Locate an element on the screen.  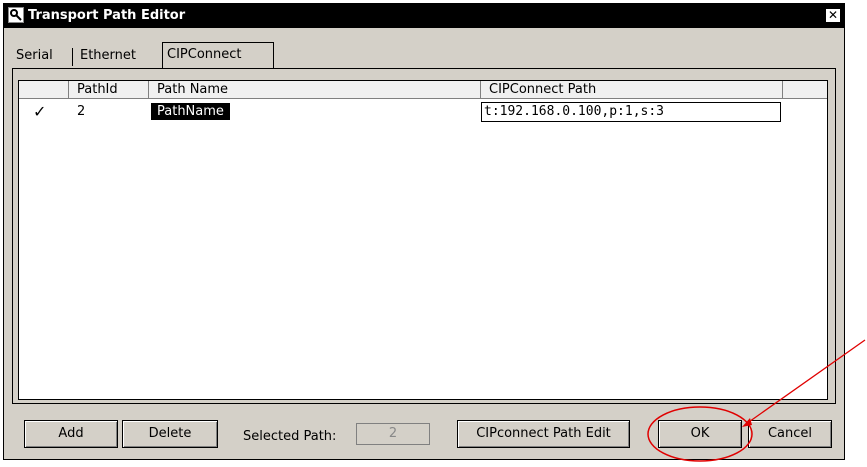
check-icon: ✓ is located at coordinates (40, 111).